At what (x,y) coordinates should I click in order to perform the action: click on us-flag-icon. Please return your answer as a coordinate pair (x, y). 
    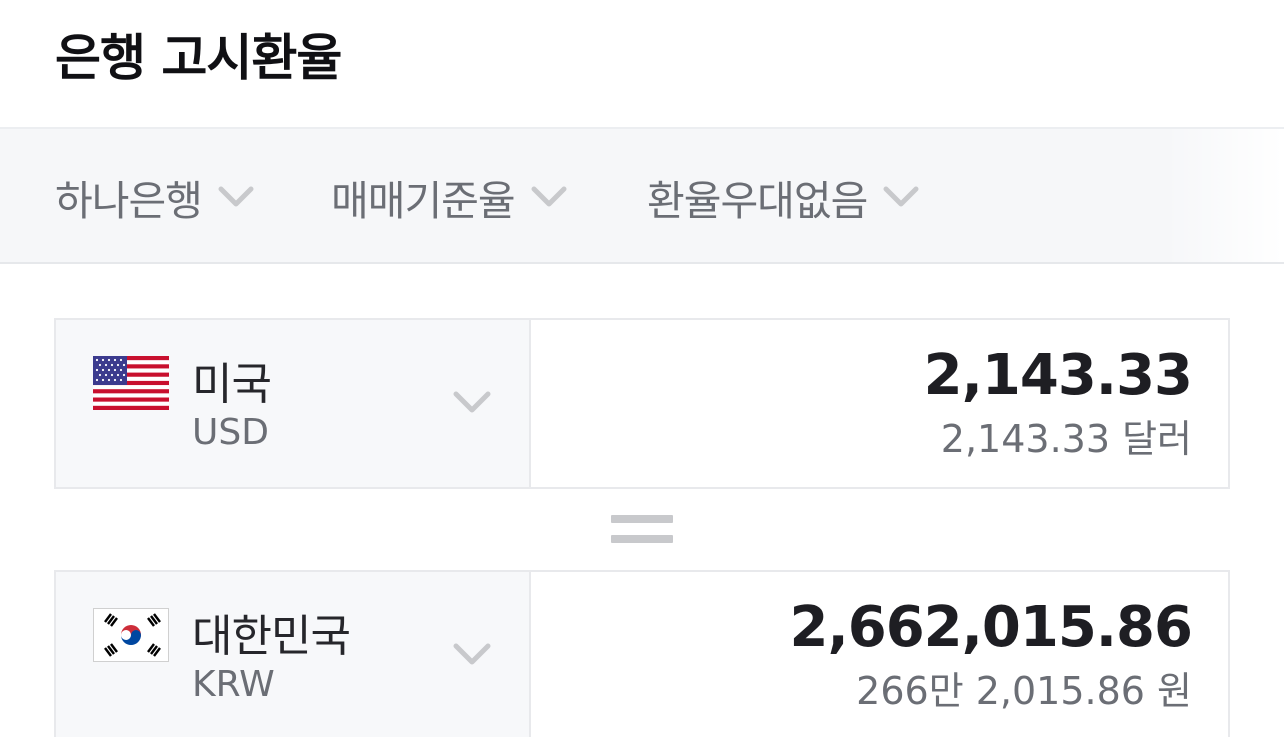
    Looking at the image, I should click on (131, 383).